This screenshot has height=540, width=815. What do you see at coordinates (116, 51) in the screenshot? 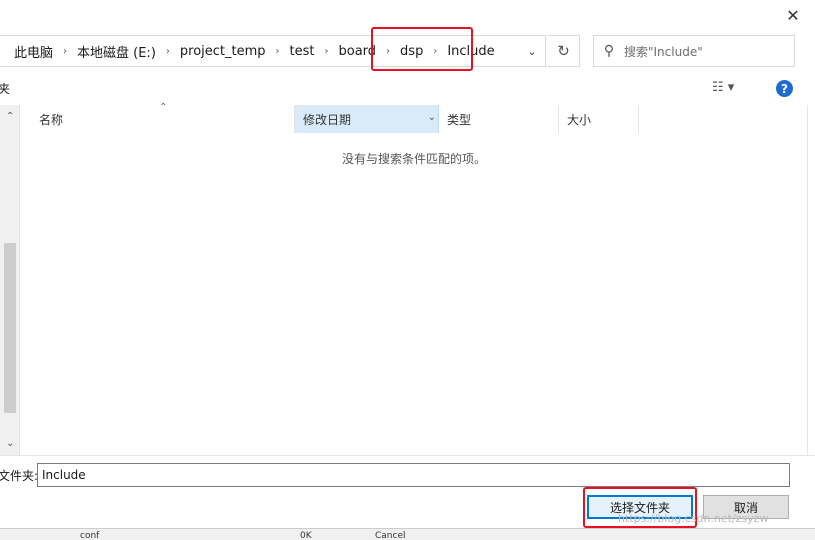
I see `breadcrumb-local-disk-e: 本地磁盘 (E:)` at bounding box center [116, 51].